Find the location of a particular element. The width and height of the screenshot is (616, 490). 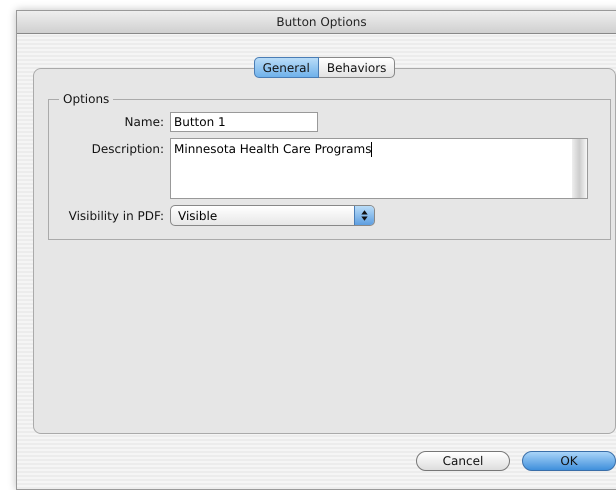

stepper-arrows-icon is located at coordinates (364, 215).